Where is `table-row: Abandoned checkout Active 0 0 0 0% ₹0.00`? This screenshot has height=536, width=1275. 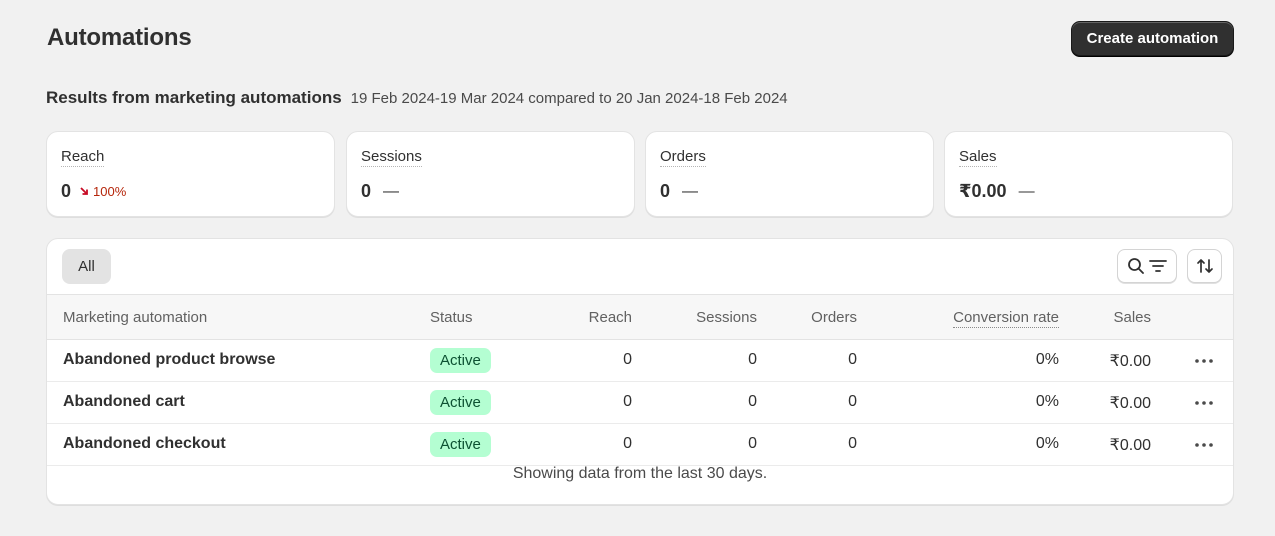 table-row: Abandoned checkout Active 0 0 0 0% ₹0.00 is located at coordinates (640, 445).